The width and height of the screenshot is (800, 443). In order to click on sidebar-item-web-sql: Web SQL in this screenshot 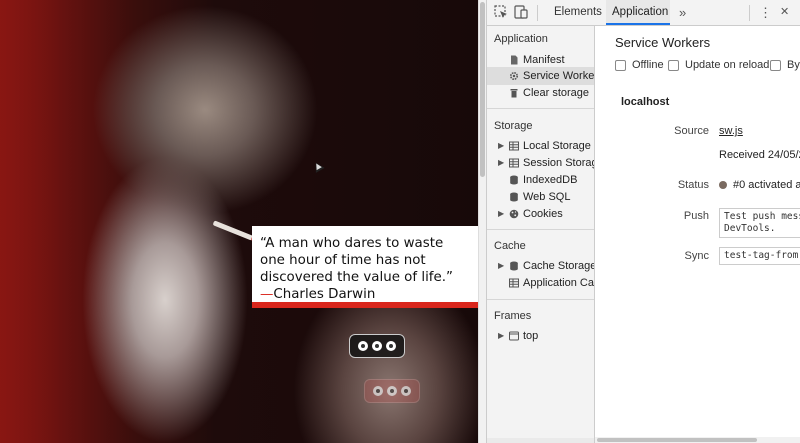, I will do `click(540, 197)`.